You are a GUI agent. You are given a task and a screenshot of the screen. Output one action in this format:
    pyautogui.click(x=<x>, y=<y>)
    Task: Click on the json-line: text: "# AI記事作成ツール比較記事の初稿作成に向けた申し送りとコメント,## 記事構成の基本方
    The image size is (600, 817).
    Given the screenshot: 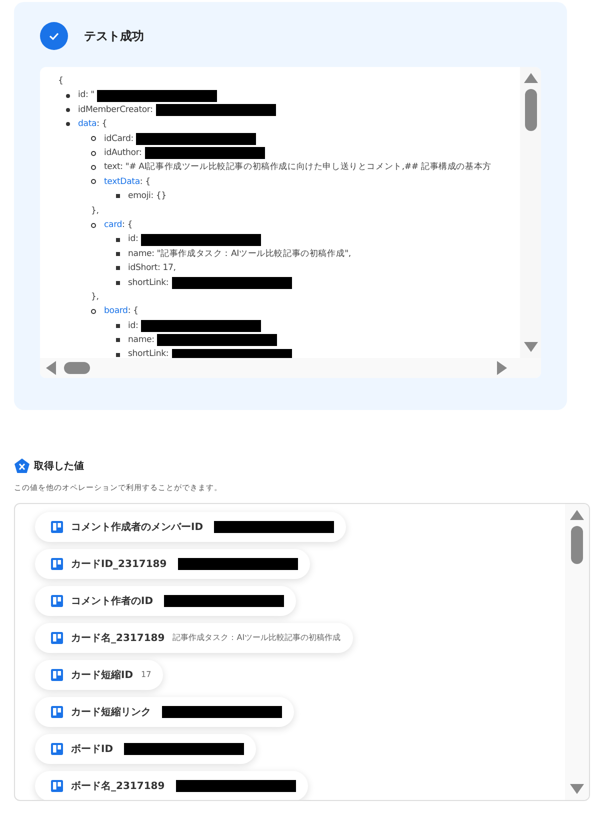 What is the action you would take?
    pyautogui.click(x=298, y=167)
    